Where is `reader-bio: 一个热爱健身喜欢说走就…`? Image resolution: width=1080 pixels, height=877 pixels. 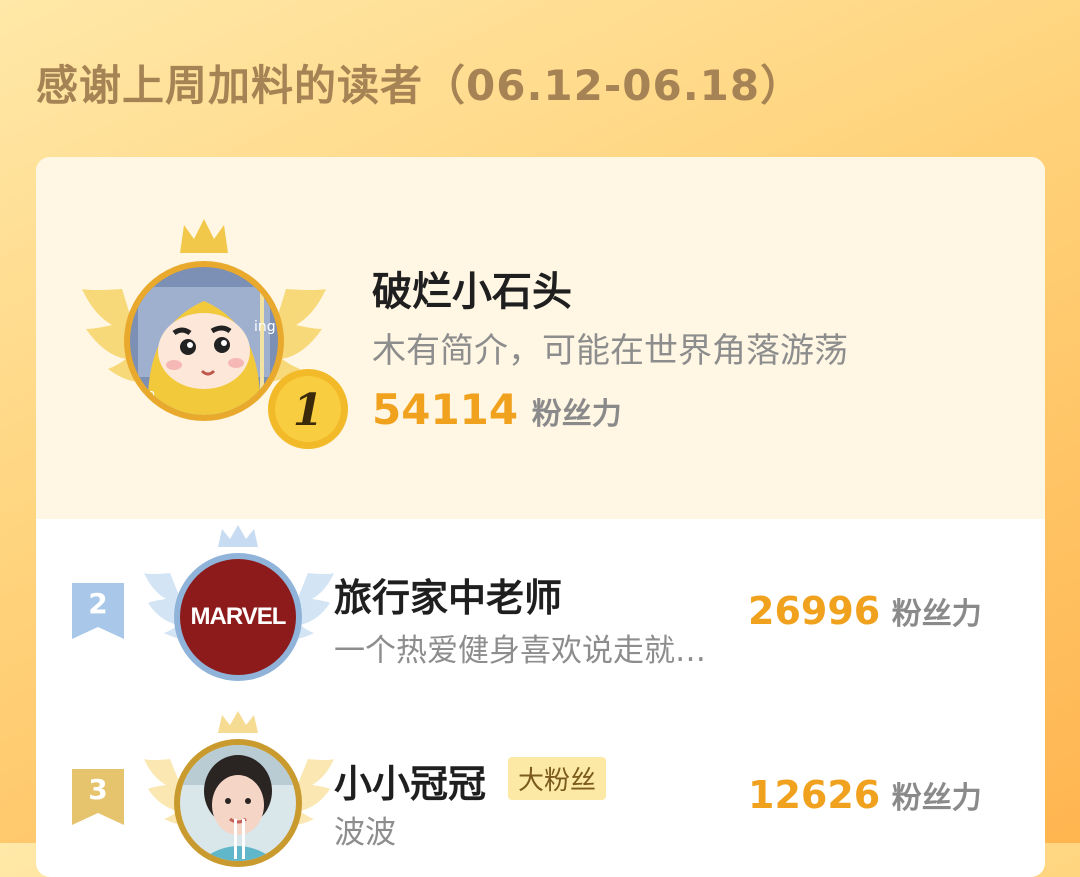
reader-bio: 一个热爱健身喜欢说走就… is located at coordinates (520, 651).